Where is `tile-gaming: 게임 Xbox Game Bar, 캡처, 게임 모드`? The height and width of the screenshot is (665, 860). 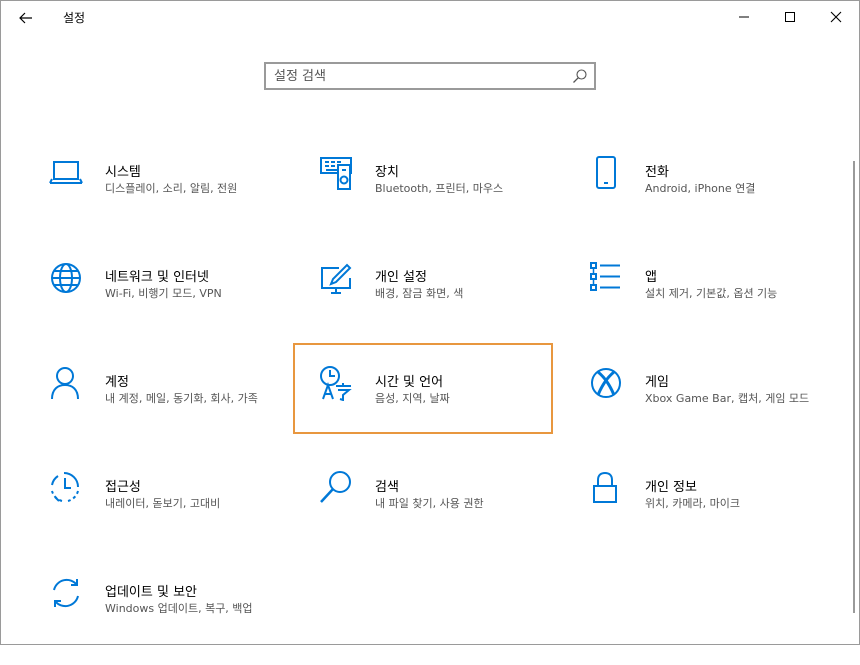 tile-gaming: 게임 Xbox Game Bar, 캡처, 게임 모드 is located at coordinates (719, 410).